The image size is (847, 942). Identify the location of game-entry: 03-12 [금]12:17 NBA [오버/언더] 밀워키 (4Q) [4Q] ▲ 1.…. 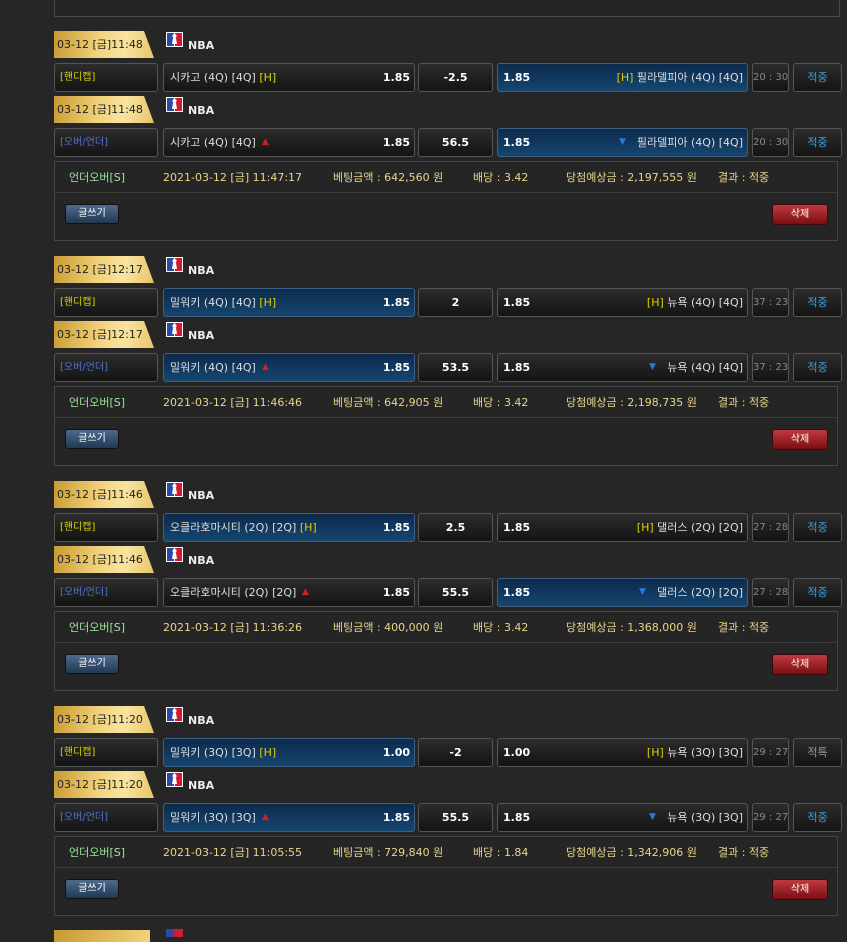
(423, 353).